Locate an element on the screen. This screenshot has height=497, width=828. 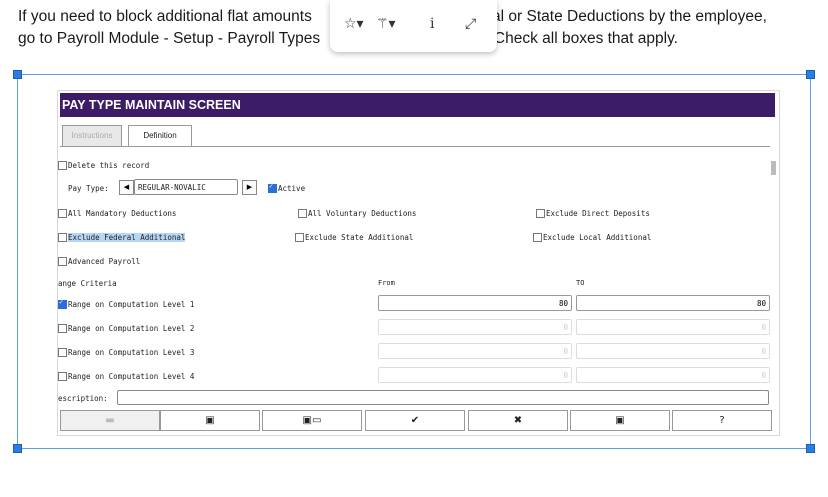
from-header: From is located at coordinates (386, 283).